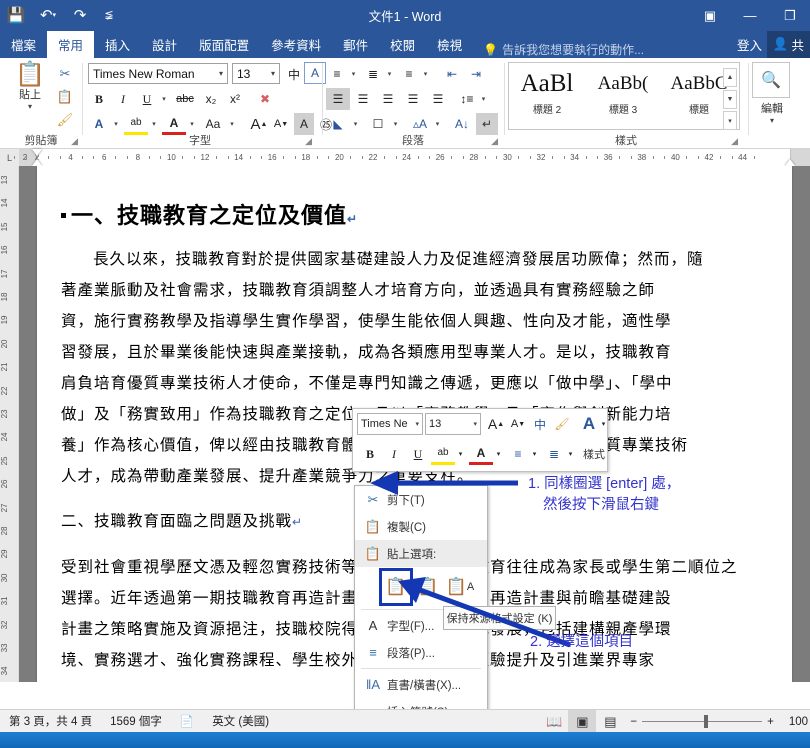 The height and width of the screenshot is (748, 810). What do you see at coordinates (65, 120) in the screenshot?
I see `format-painter-icon: 🖌` at bounding box center [65, 120].